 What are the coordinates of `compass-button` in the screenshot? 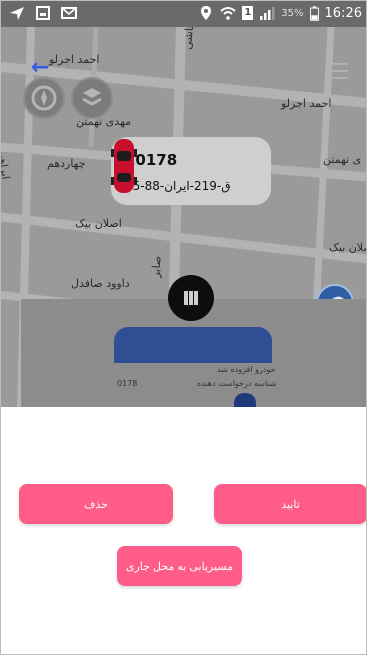 It's located at (44, 98).